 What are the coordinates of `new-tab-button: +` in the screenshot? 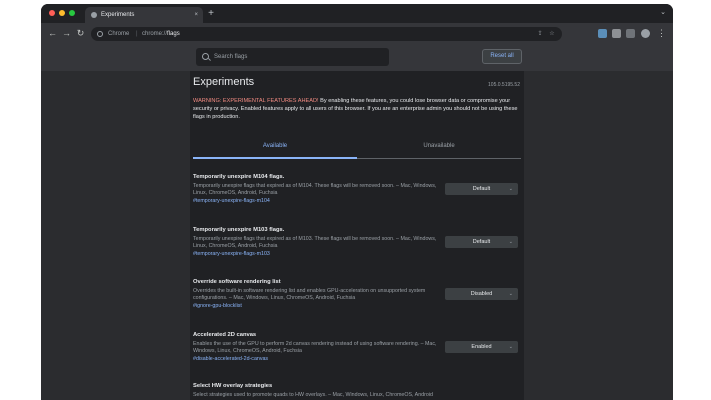 It's located at (211, 13).